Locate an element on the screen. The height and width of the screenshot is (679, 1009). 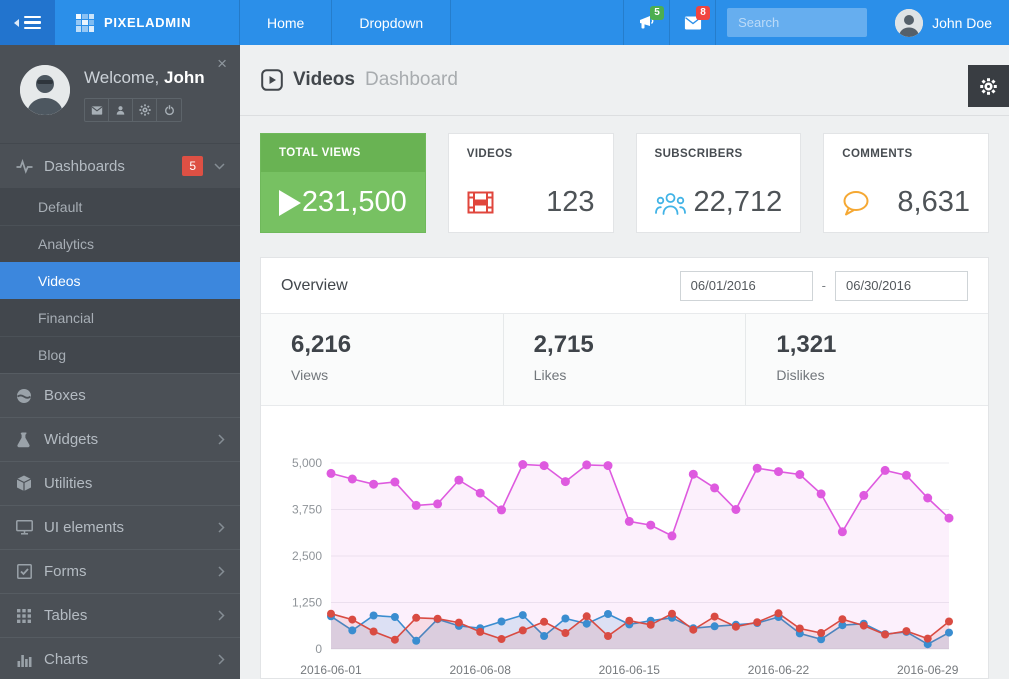
user-menu: John Doe is located at coordinates (943, 22).